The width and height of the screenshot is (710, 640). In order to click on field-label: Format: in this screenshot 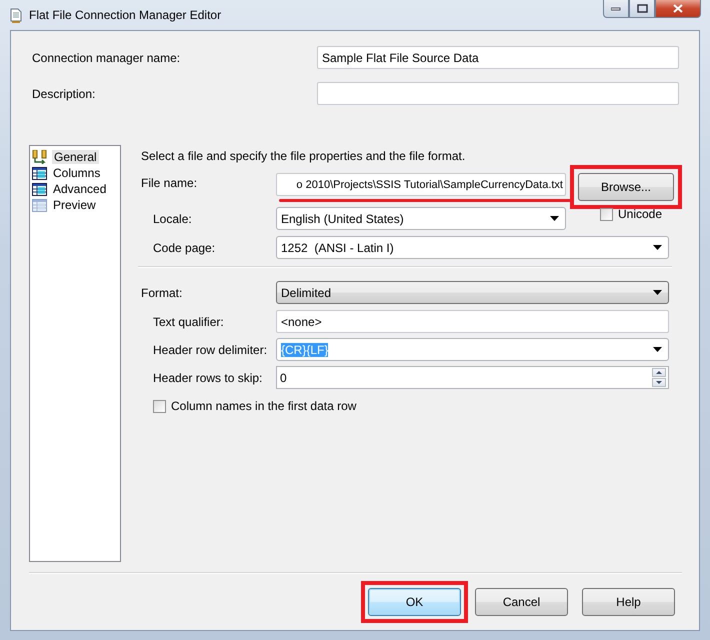, I will do `click(162, 293)`.